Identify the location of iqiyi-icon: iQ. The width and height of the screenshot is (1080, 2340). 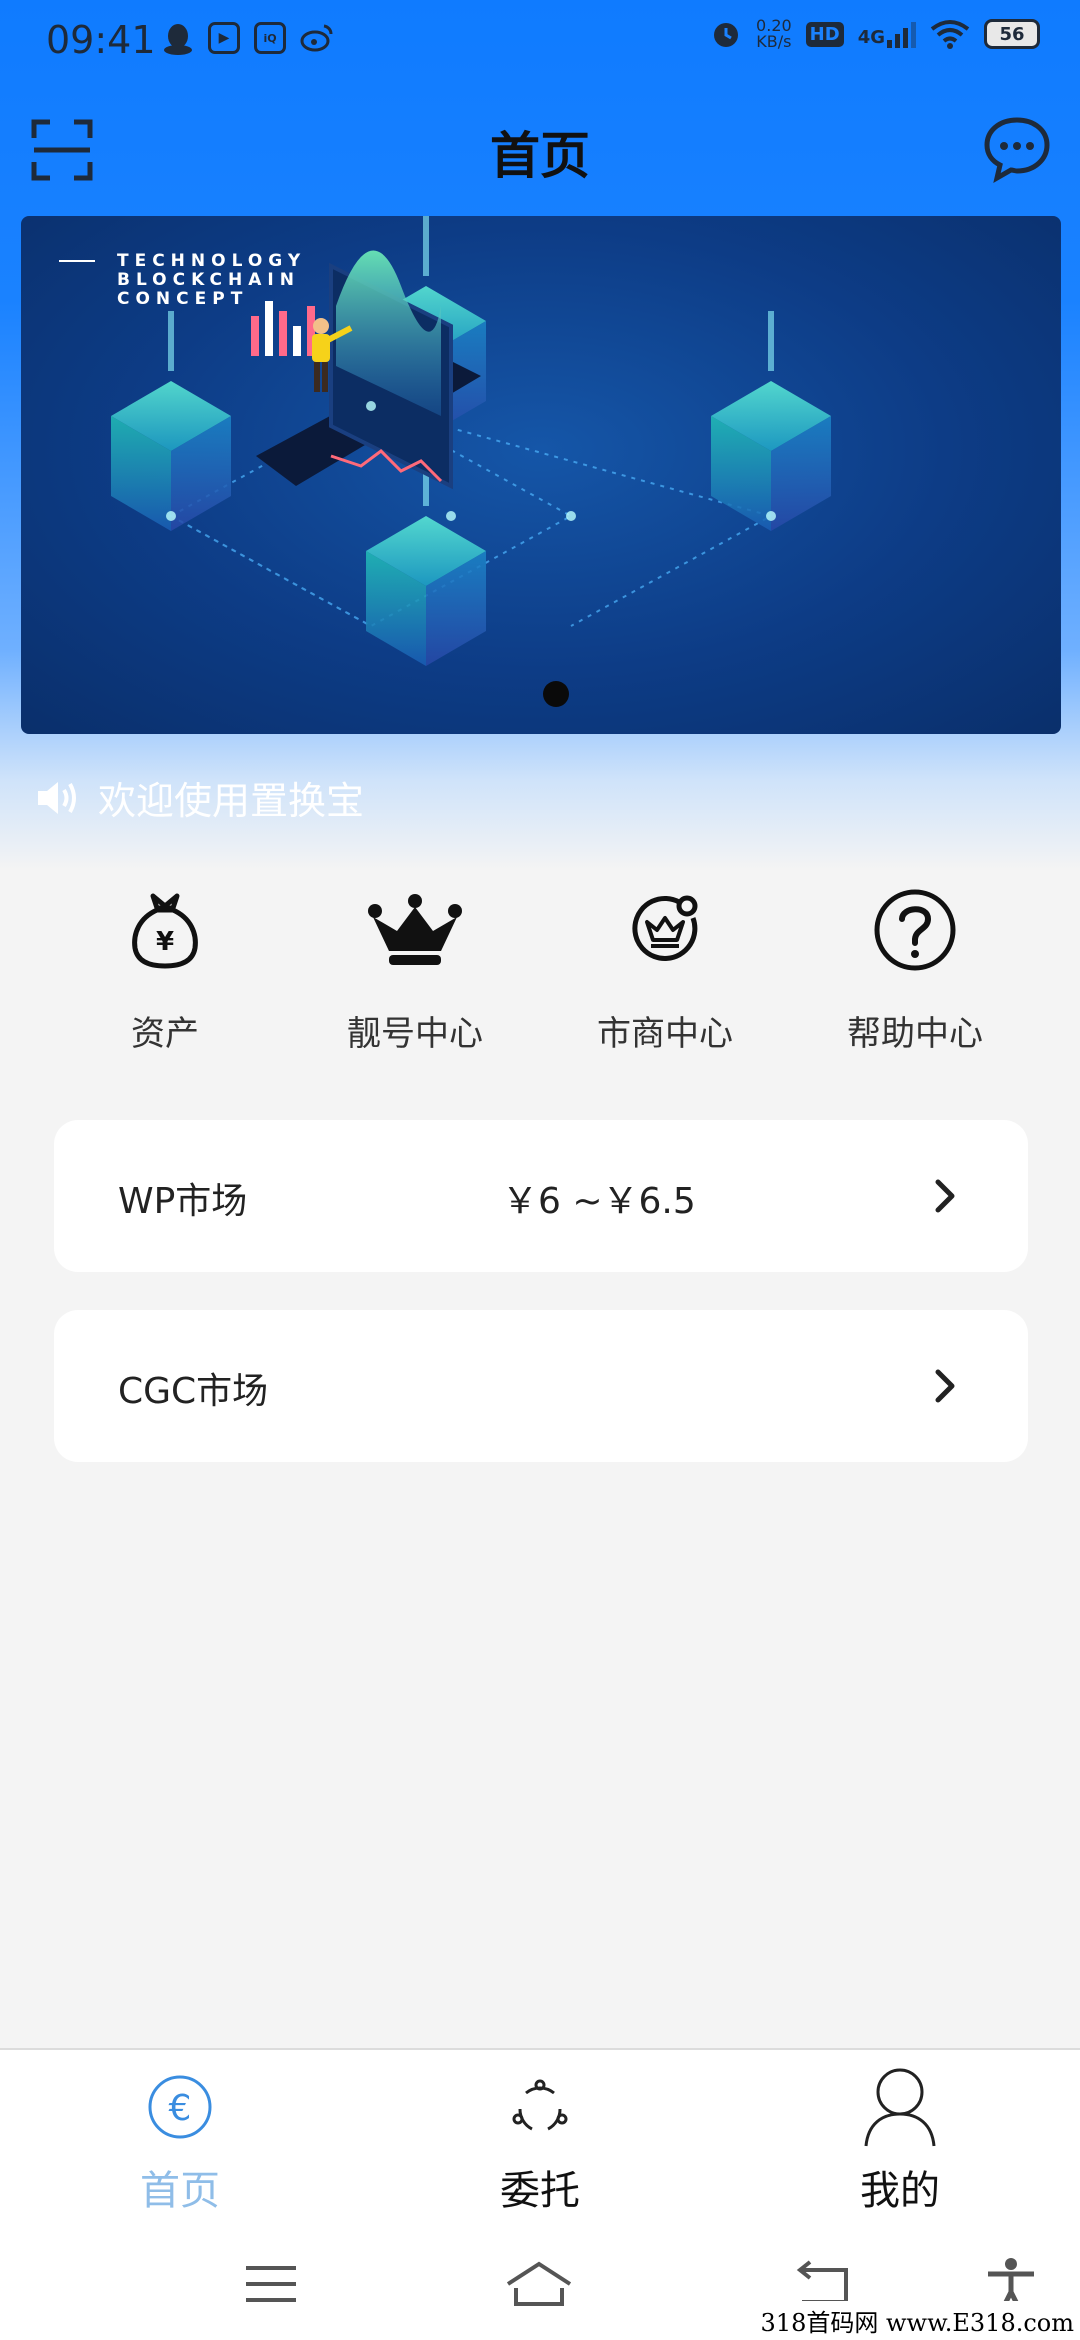
(270, 38).